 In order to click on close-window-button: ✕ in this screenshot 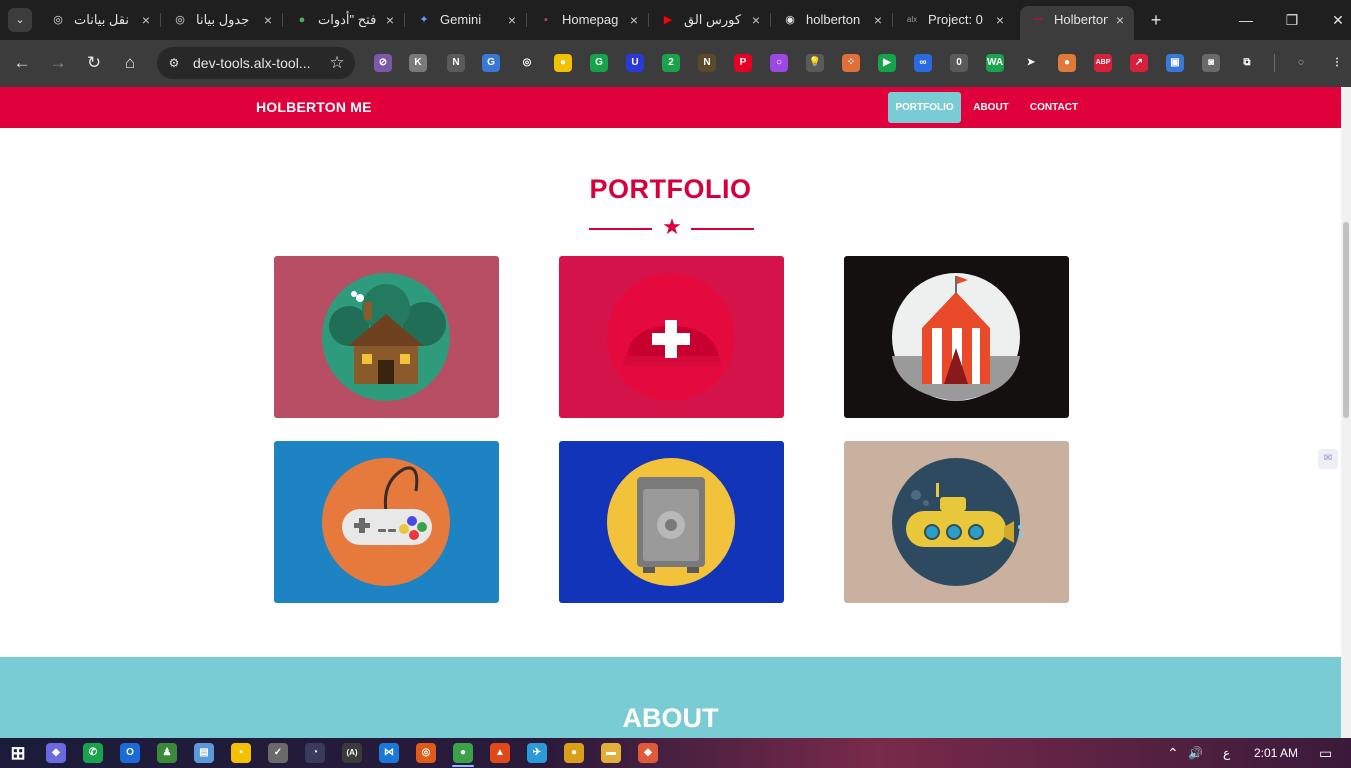, I will do `click(1338, 20)`.